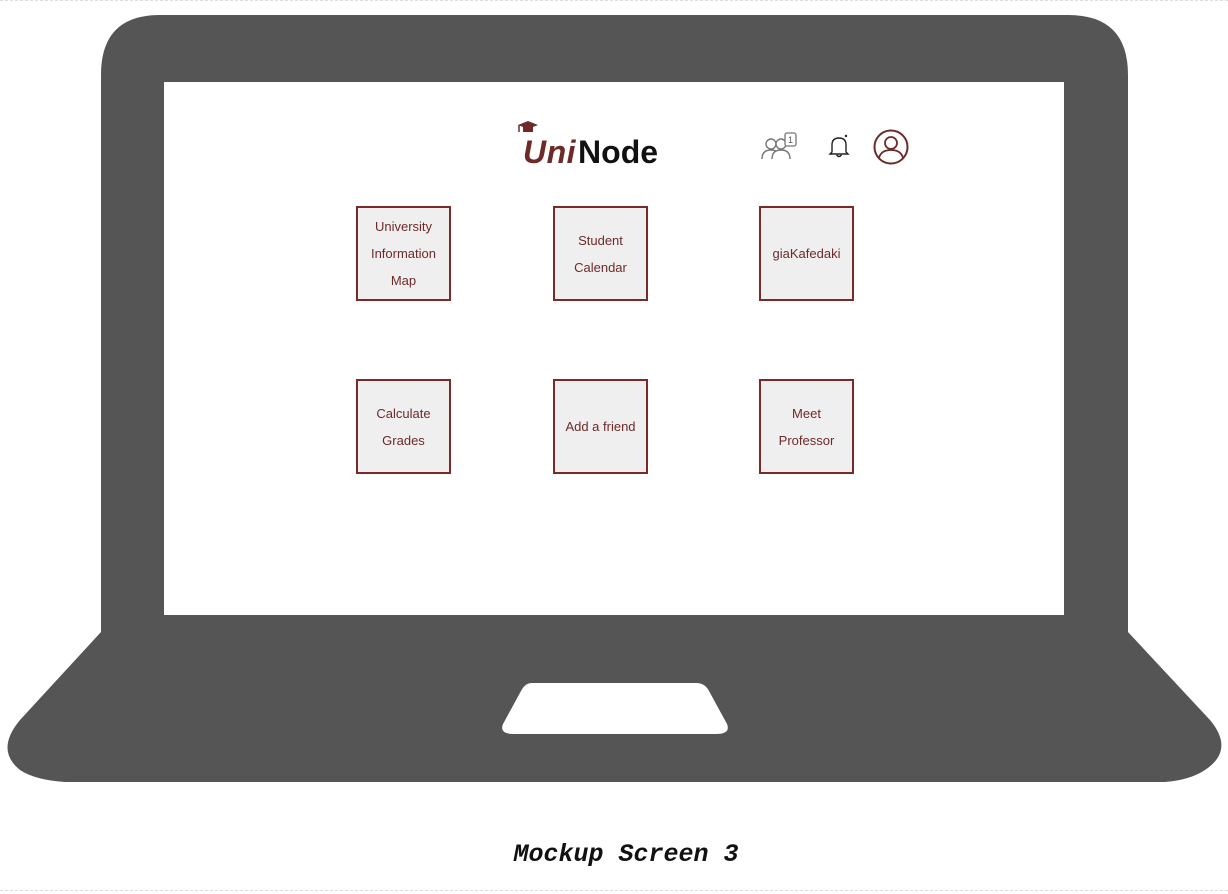 The height and width of the screenshot is (894, 1228). What do you see at coordinates (780, 146) in the screenshot?
I see `friends-notification-icon: 1` at bounding box center [780, 146].